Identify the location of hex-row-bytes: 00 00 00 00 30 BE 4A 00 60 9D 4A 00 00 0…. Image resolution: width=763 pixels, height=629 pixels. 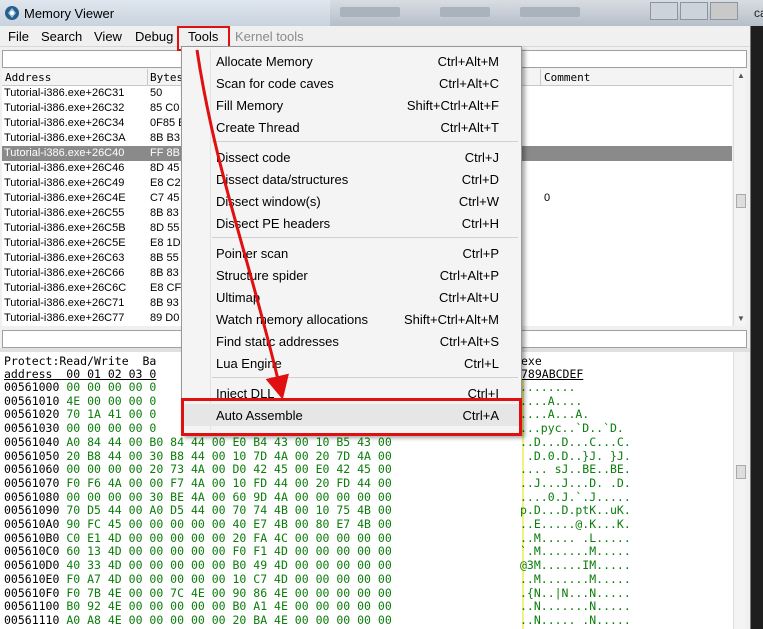
(229, 496).